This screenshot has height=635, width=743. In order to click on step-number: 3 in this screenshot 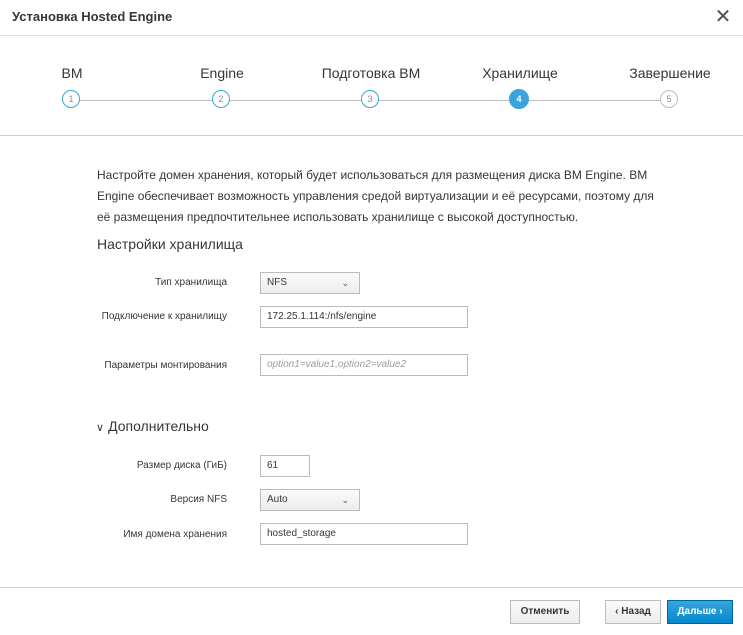, I will do `click(370, 99)`.